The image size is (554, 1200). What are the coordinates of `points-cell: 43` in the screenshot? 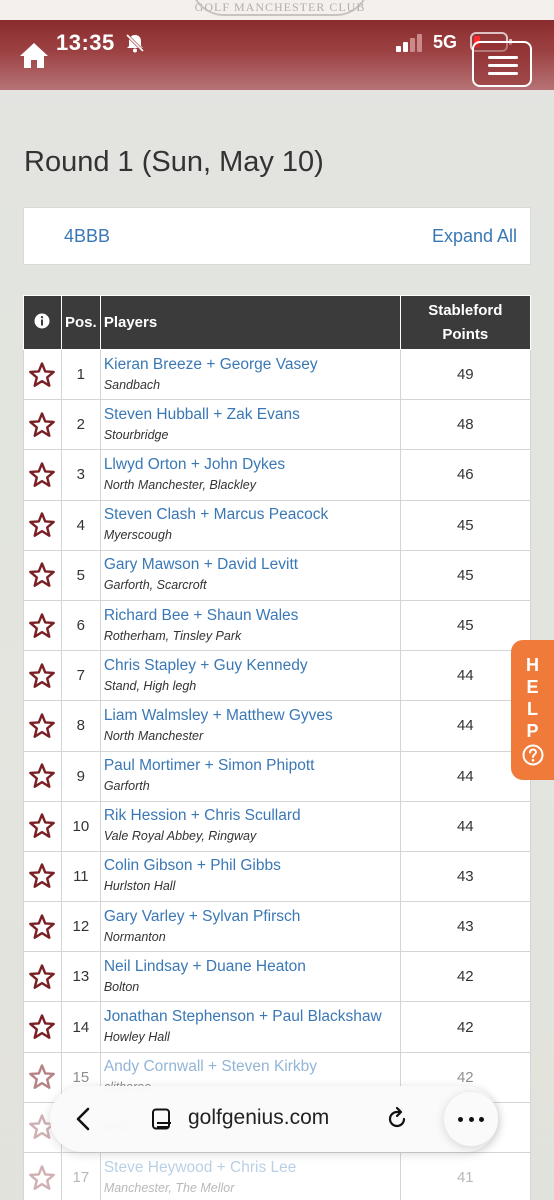 It's located at (465, 876).